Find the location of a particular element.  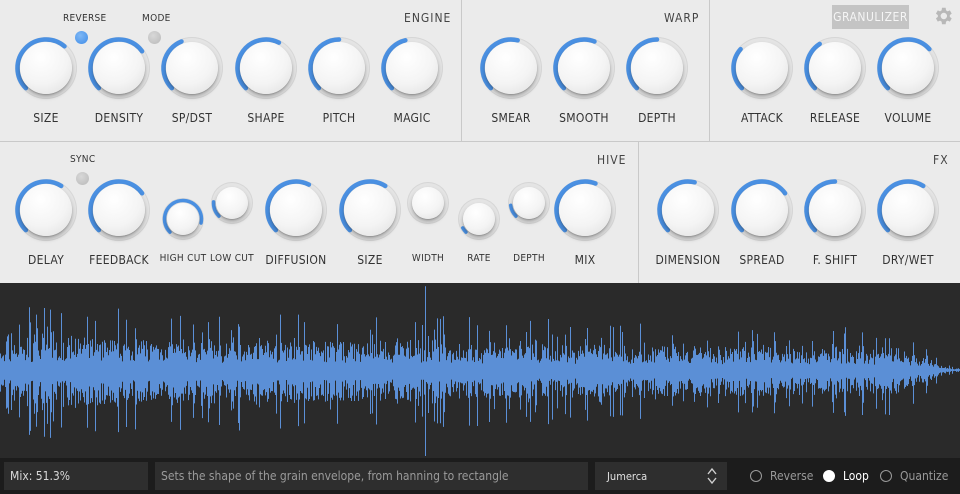

value-readout: Mix: 51.3% is located at coordinates (76, 476).